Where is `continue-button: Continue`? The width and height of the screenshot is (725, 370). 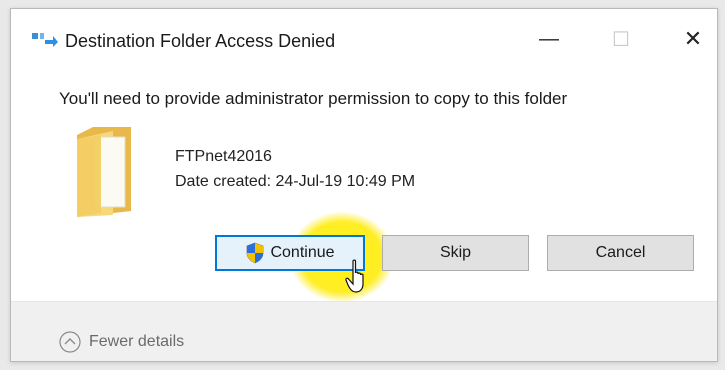 continue-button: Continue is located at coordinates (290, 253).